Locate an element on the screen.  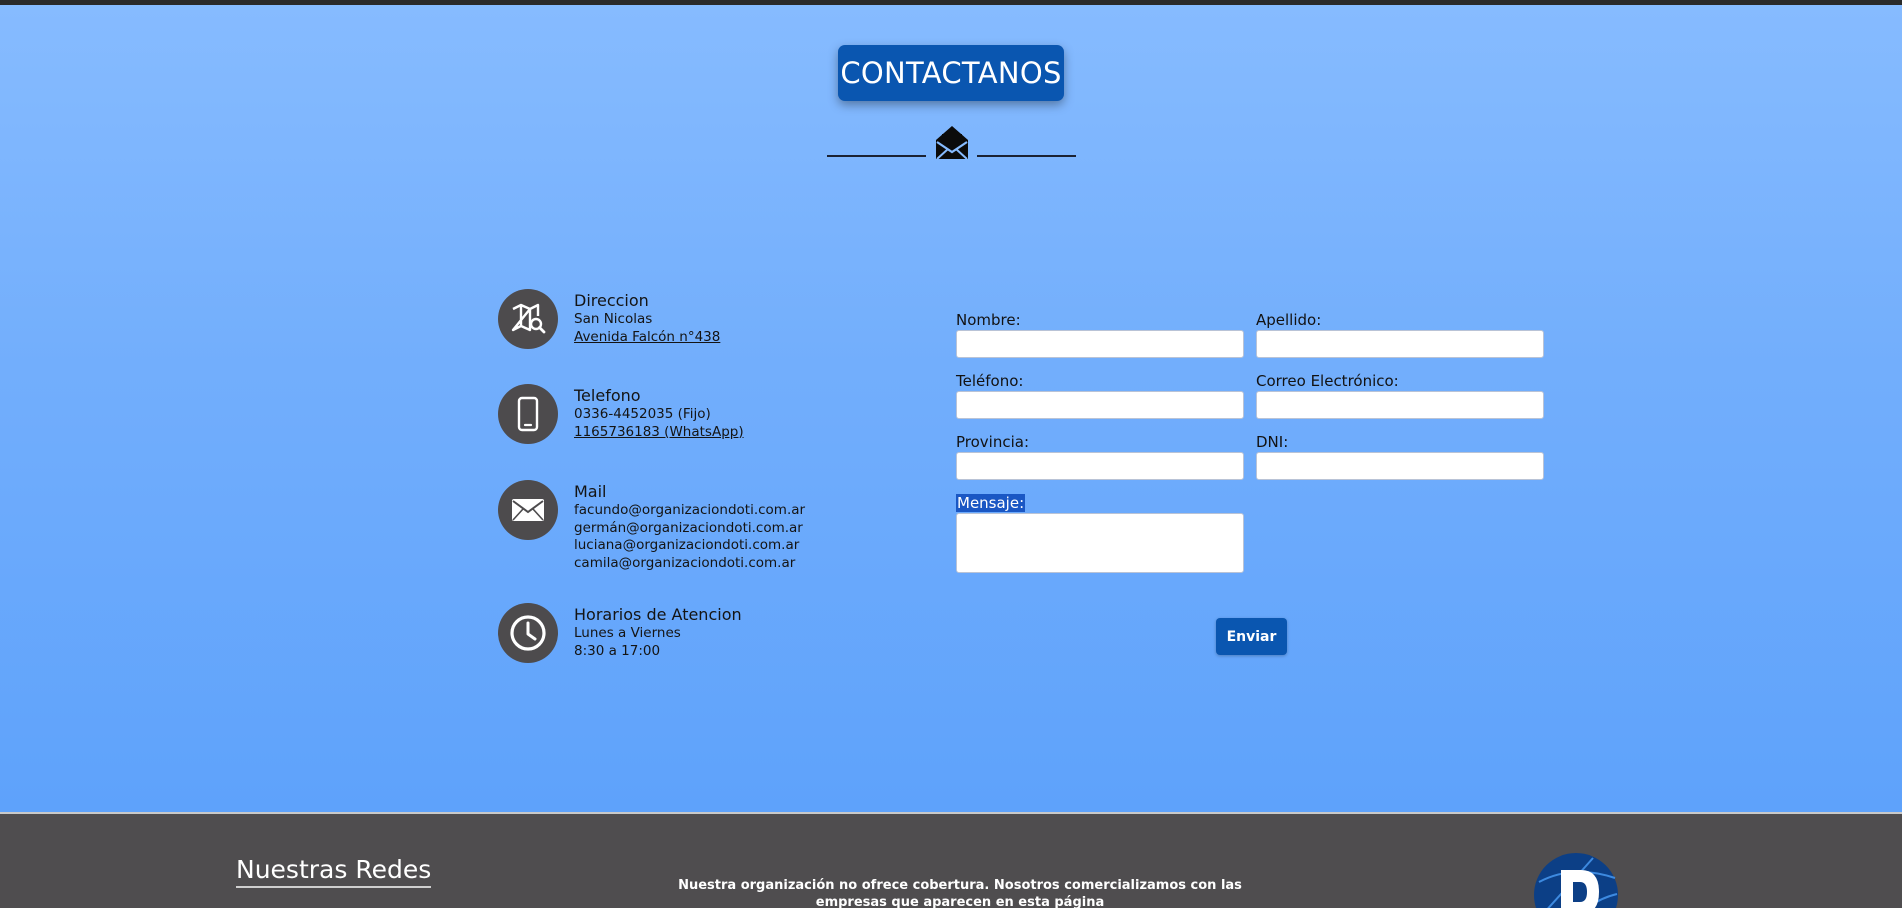
contact-info-title: Horarios de Atencion is located at coordinates (658, 614).